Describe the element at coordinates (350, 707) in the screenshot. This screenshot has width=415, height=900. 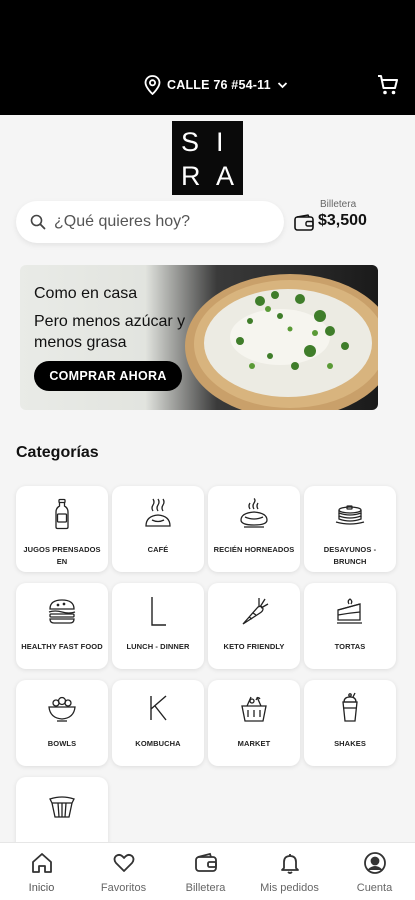
I see `shake-icon` at that location.